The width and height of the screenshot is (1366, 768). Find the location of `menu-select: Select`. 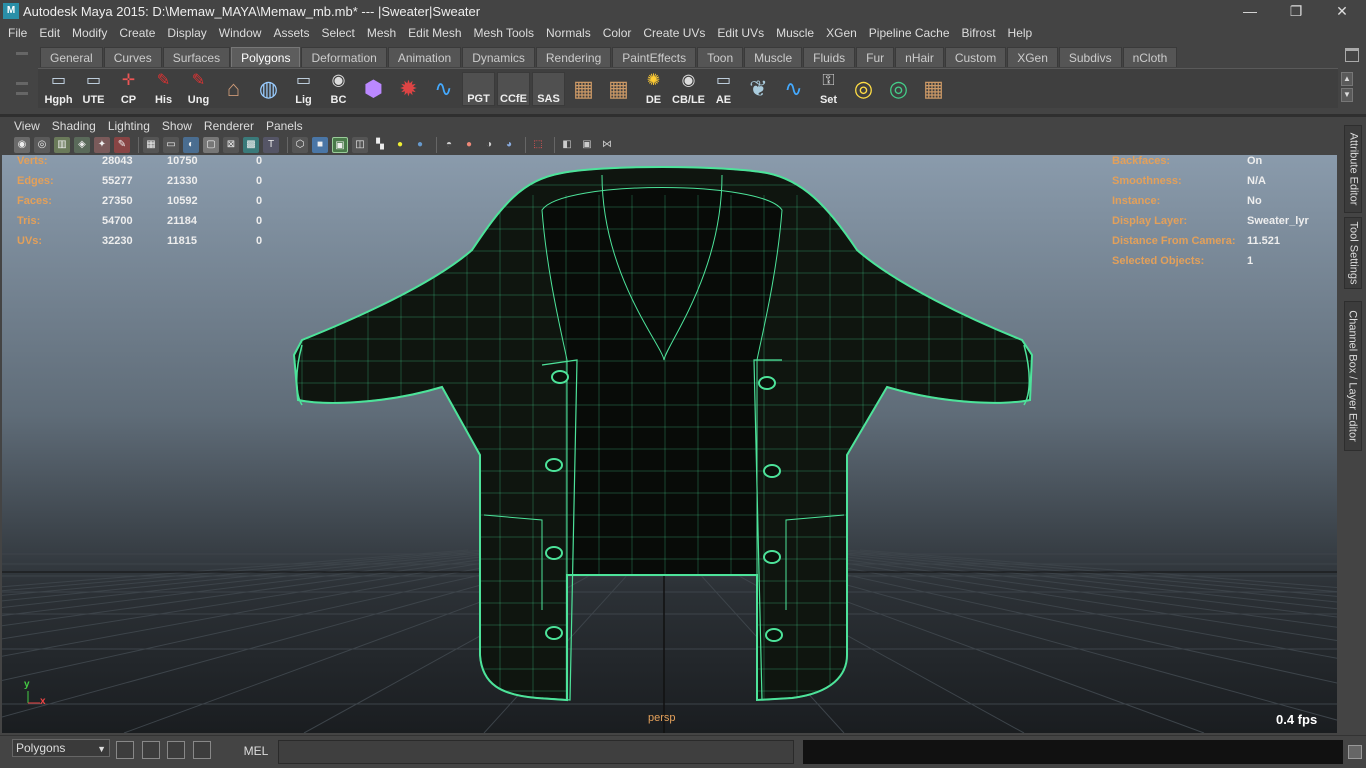

menu-select: Select is located at coordinates (337, 33).